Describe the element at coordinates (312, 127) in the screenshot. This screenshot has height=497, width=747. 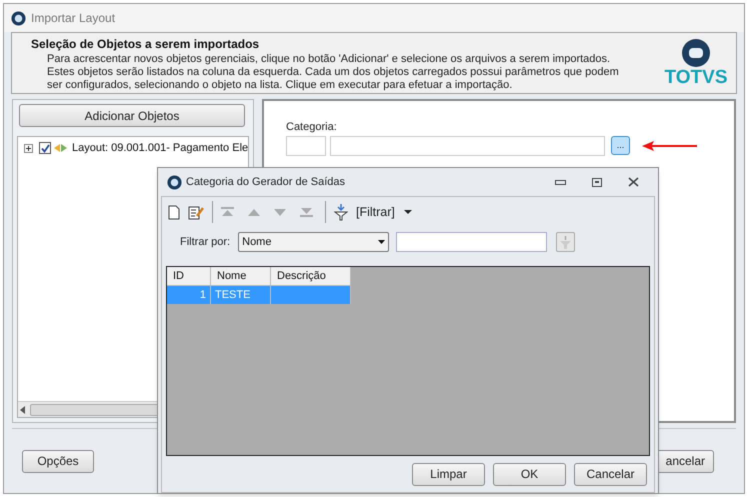
I see `category-label: Categoria:` at that location.